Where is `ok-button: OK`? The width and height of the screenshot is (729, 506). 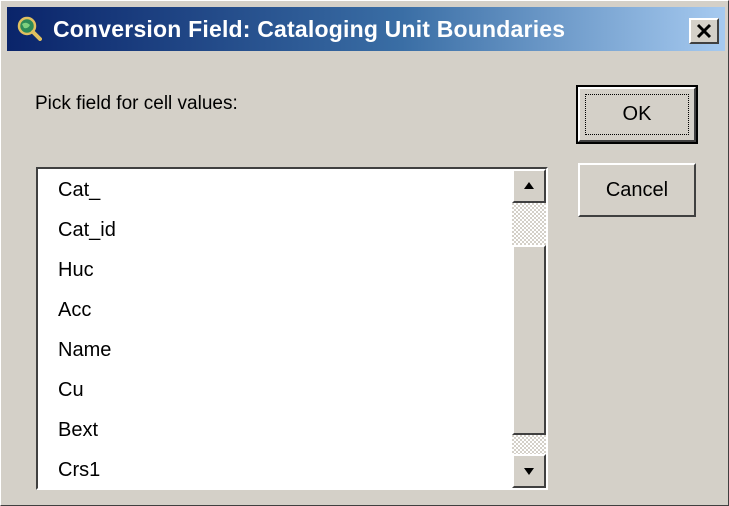 ok-button: OK is located at coordinates (637, 114).